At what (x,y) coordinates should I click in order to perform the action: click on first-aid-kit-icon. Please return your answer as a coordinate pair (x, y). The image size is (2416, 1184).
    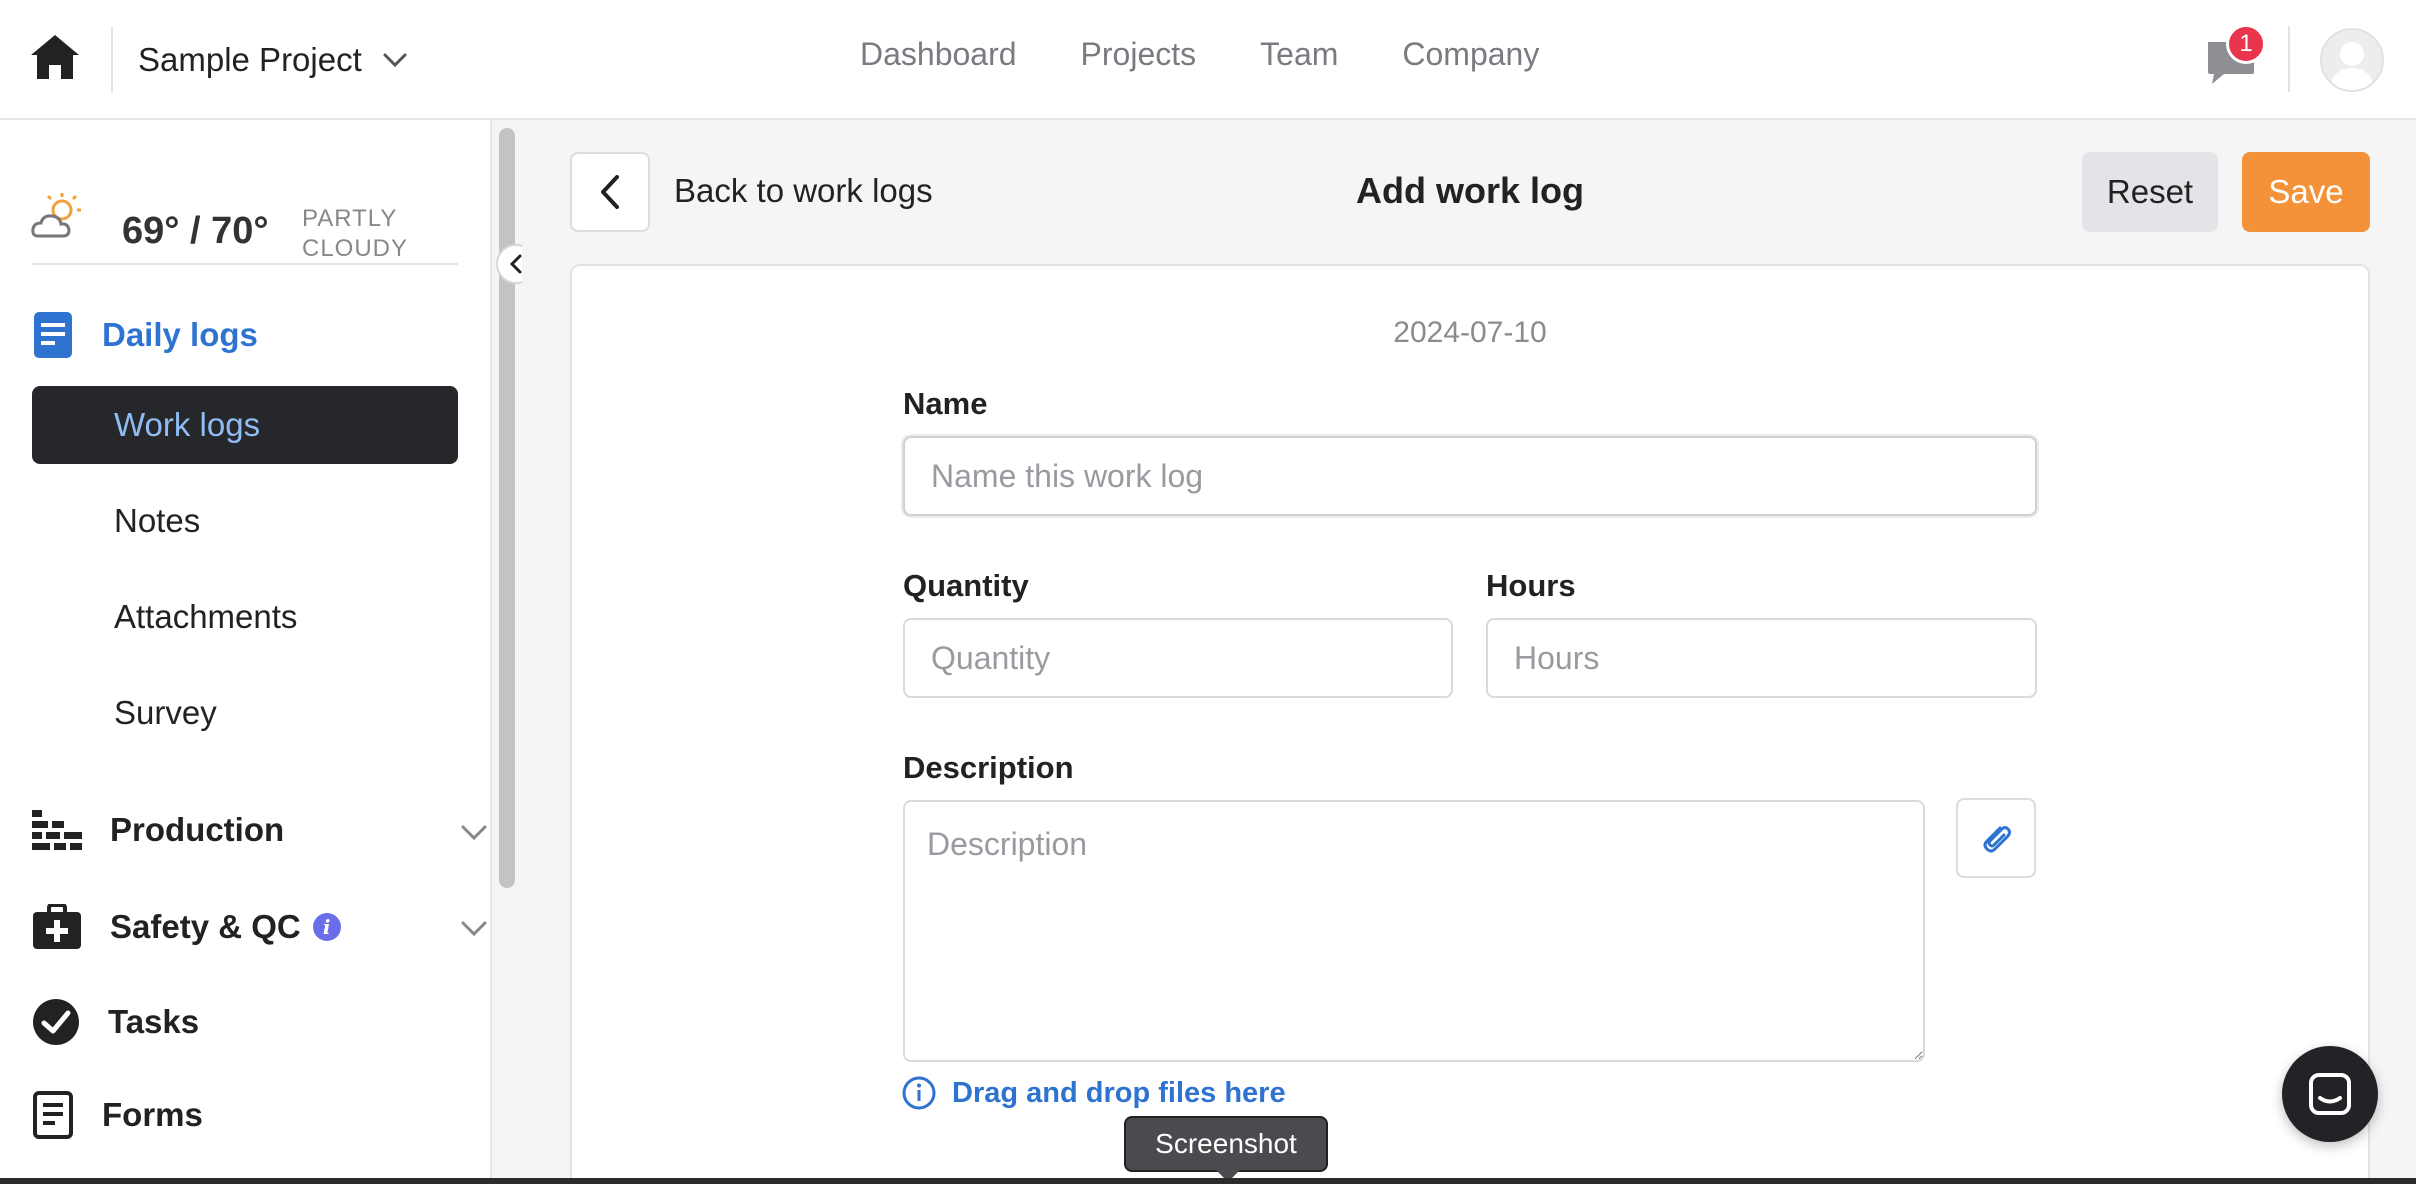
    Looking at the image, I should click on (57, 926).